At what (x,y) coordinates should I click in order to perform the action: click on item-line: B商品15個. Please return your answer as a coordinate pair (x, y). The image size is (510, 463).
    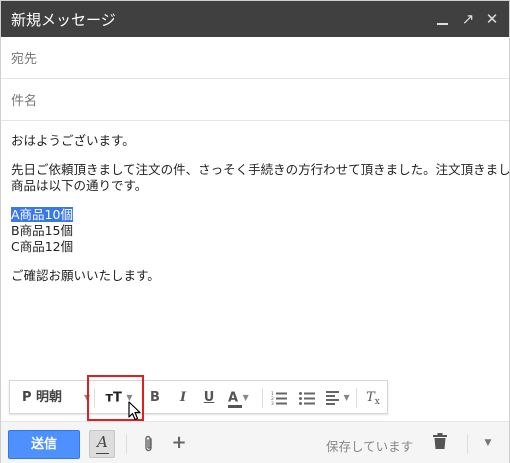
    Looking at the image, I should click on (42, 230).